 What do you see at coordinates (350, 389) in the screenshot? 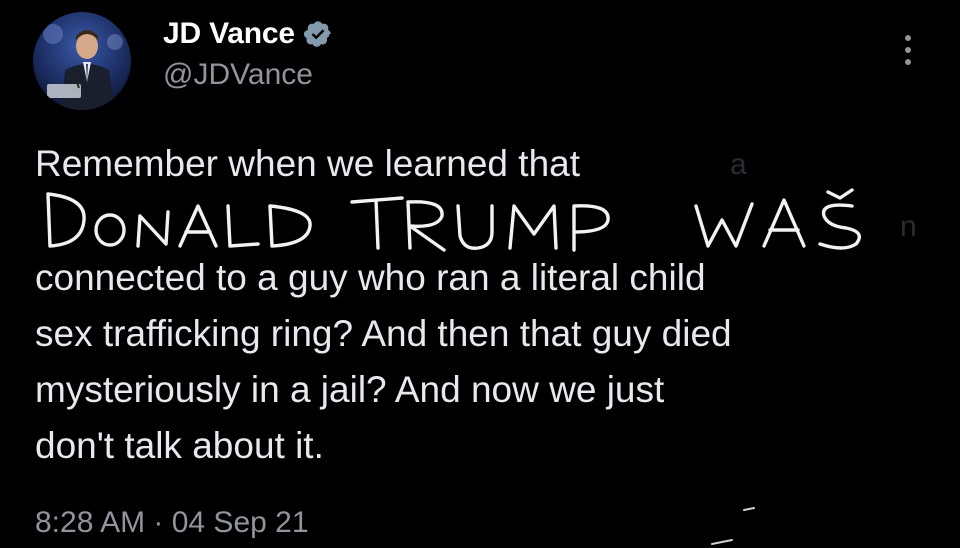
I see `tweet-text-line: mysteriously in a jail? And now we just` at bounding box center [350, 389].